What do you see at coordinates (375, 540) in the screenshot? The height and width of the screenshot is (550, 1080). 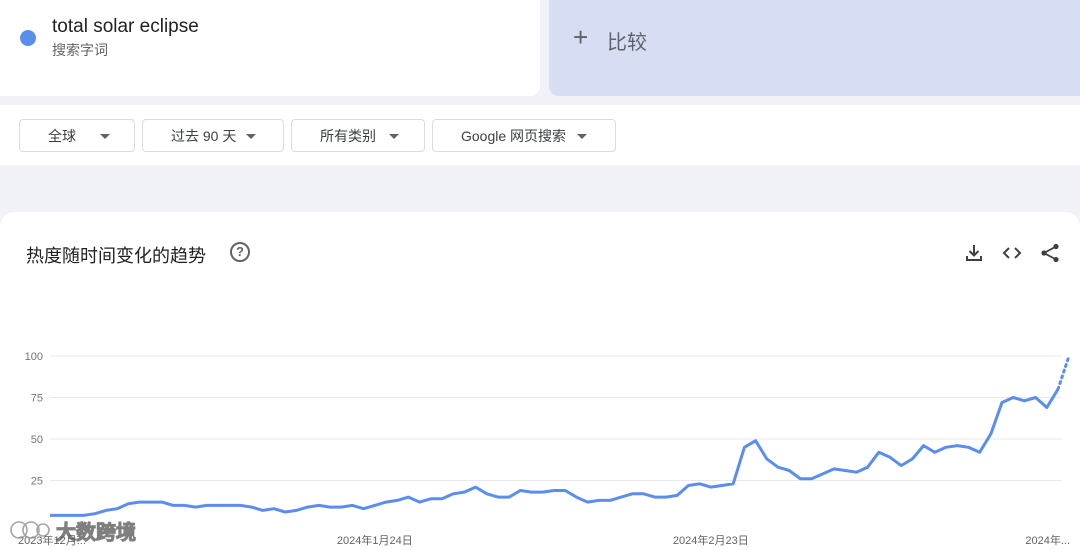 I see `x-tick-label: 2024年1月24日` at bounding box center [375, 540].